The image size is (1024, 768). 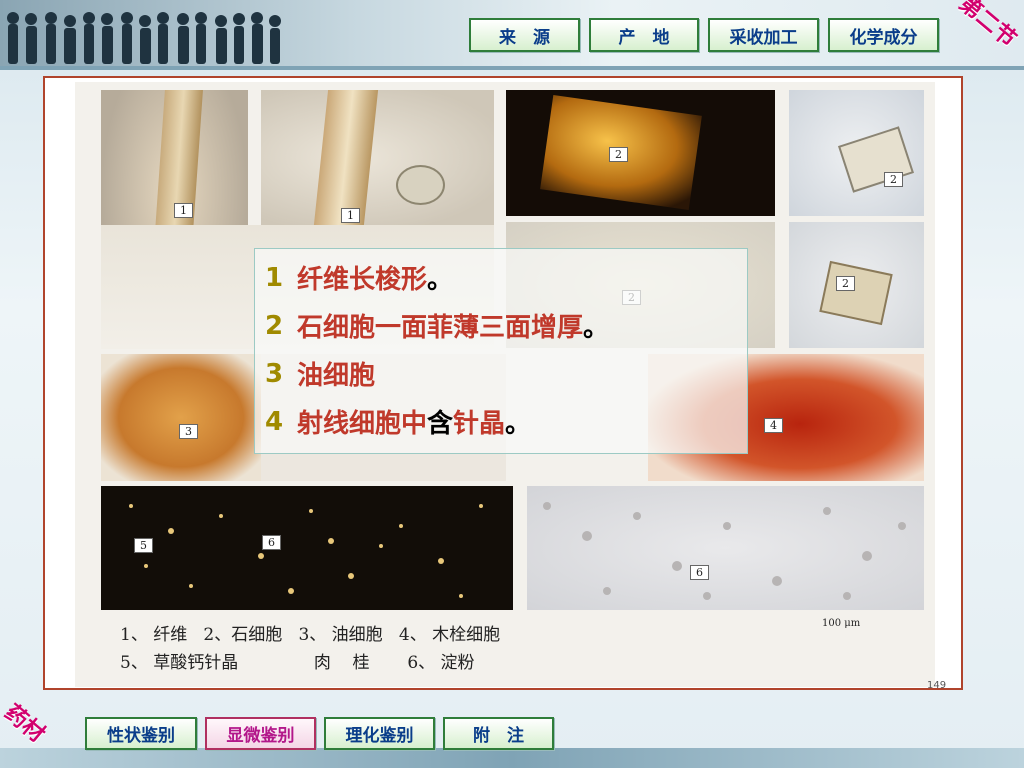 What do you see at coordinates (144, 38) in the screenshot?
I see `people-silhouettes-decoration` at bounding box center [144, 38].